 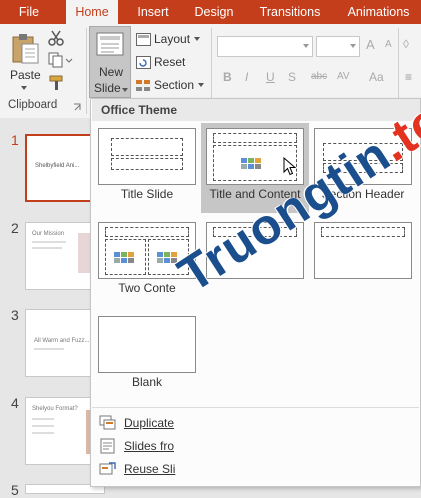 What do you see at coordinates (147, 194) in the screenshot?
I see `layout-label: Title Slide` at bounding box center [147, 194].